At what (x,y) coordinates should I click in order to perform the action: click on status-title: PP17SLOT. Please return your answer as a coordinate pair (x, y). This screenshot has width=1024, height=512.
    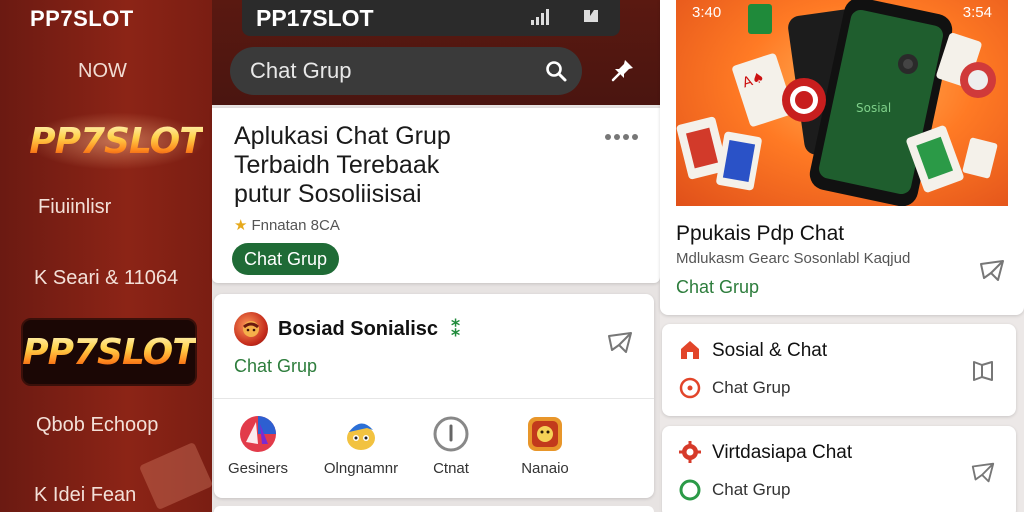
    Looking at the image, I should click on (315, 17).